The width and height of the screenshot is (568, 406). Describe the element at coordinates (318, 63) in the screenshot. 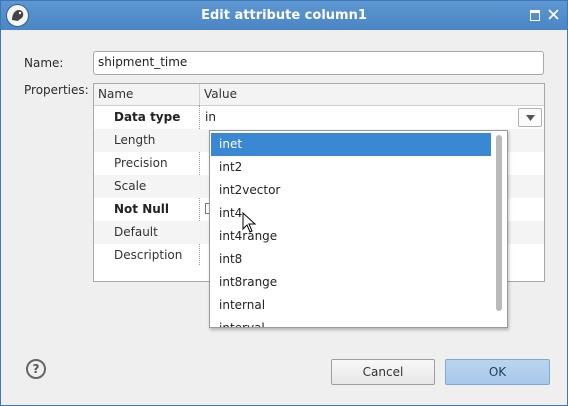

I see `name-field: shipment_time` at that location.